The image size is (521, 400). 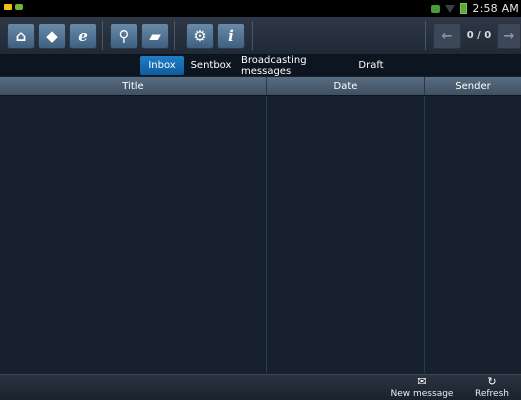 I want to click on new-message-label: New message, so click(x=422, y=394).